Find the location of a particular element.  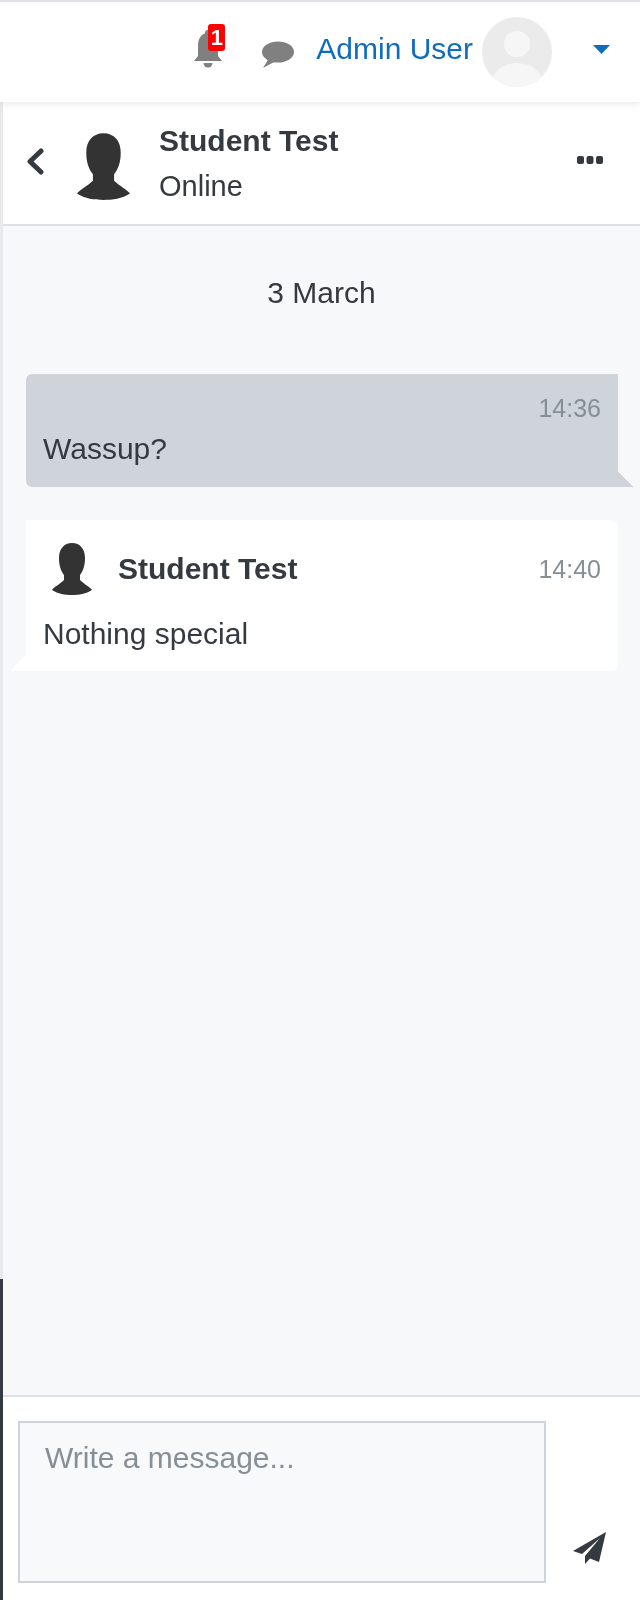

notification-badge: 1 is located at coordinates (217, 37).